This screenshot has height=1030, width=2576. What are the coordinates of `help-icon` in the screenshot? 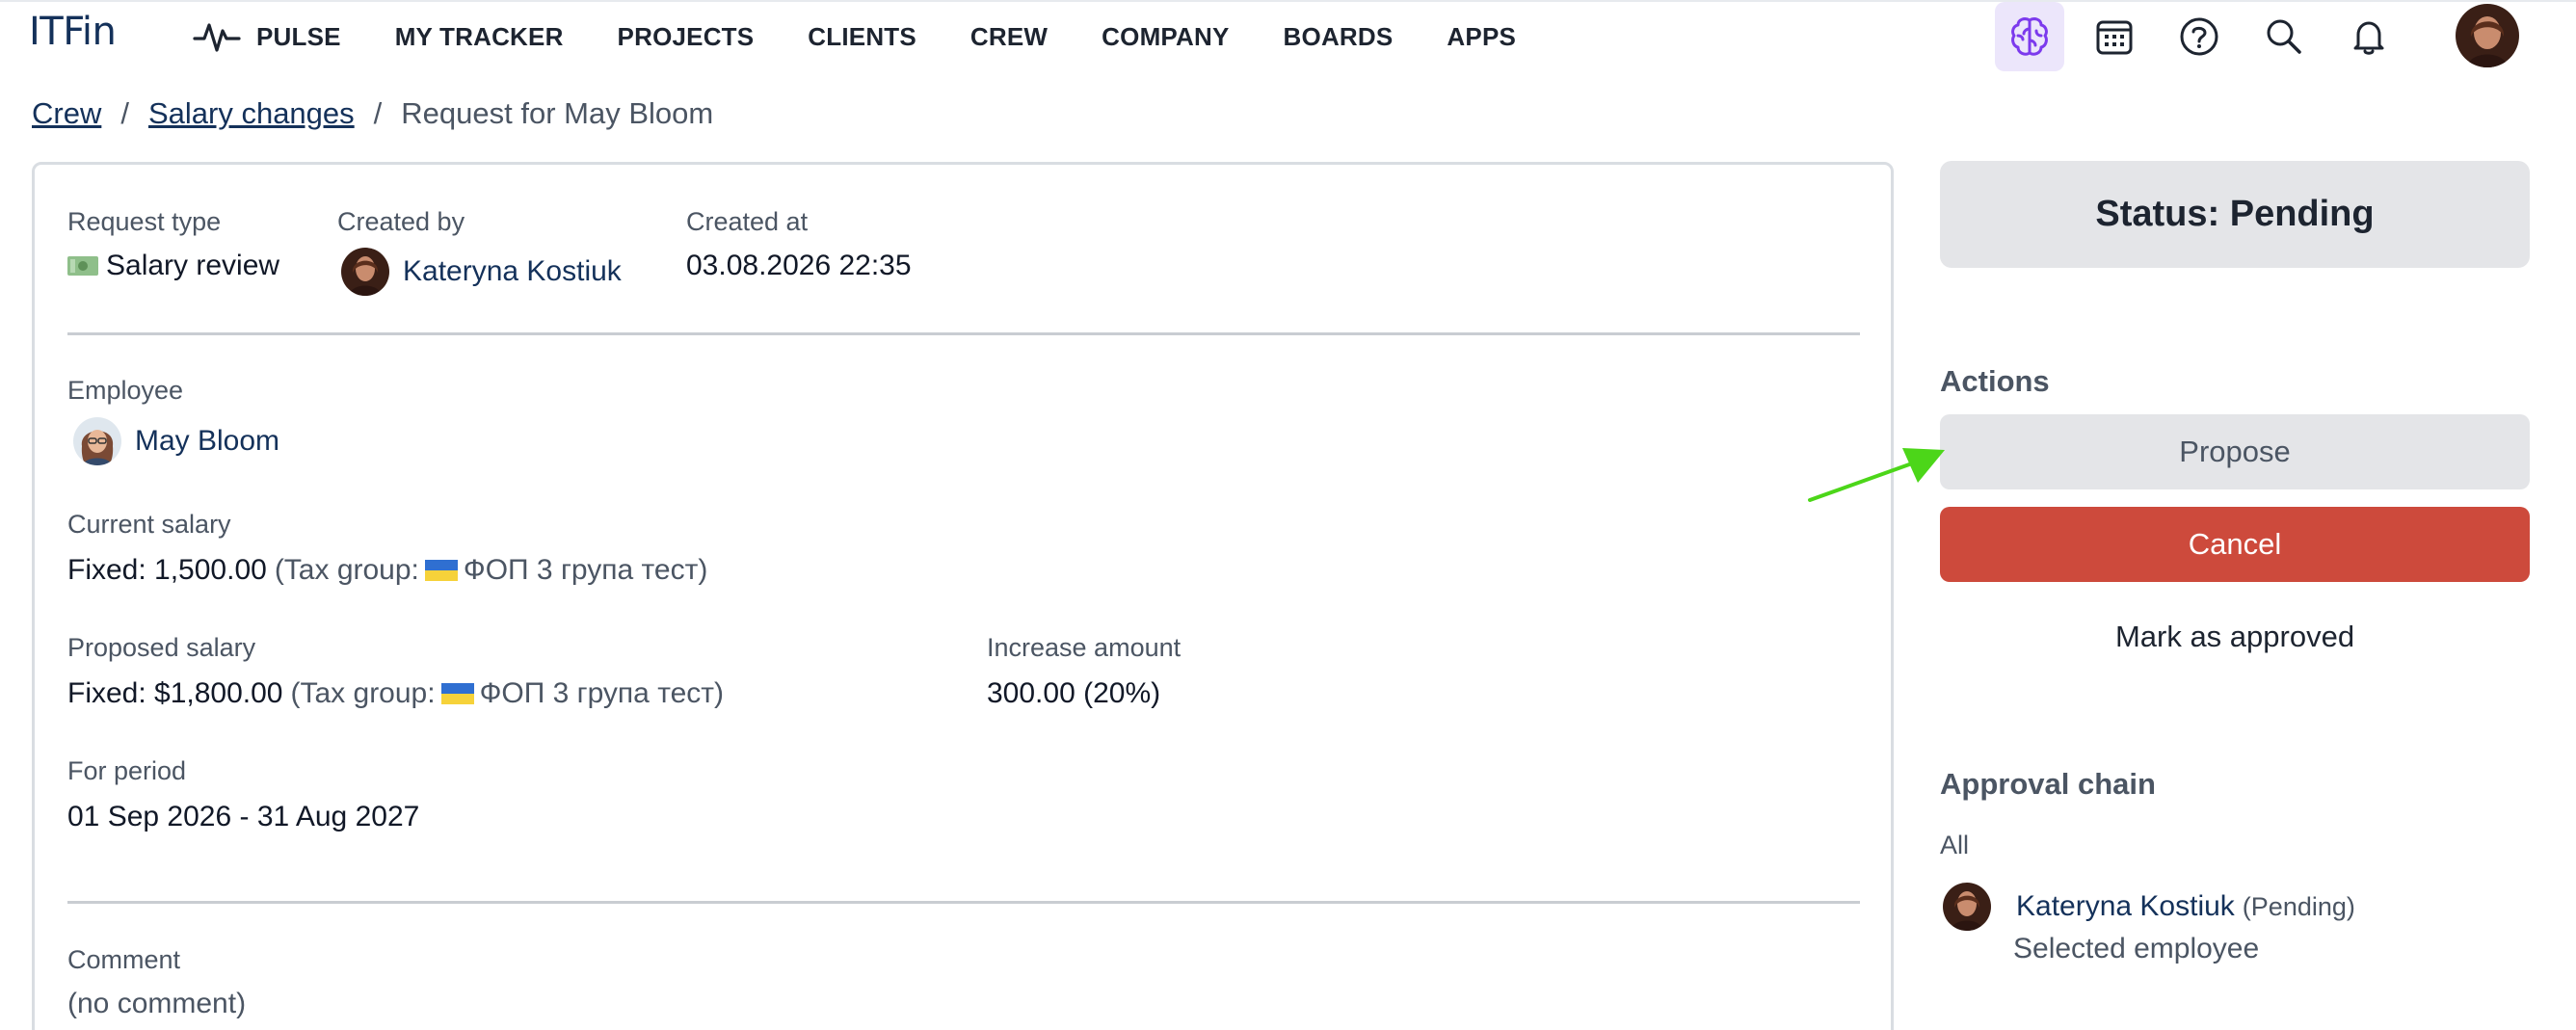 It's located at (2199, 36).